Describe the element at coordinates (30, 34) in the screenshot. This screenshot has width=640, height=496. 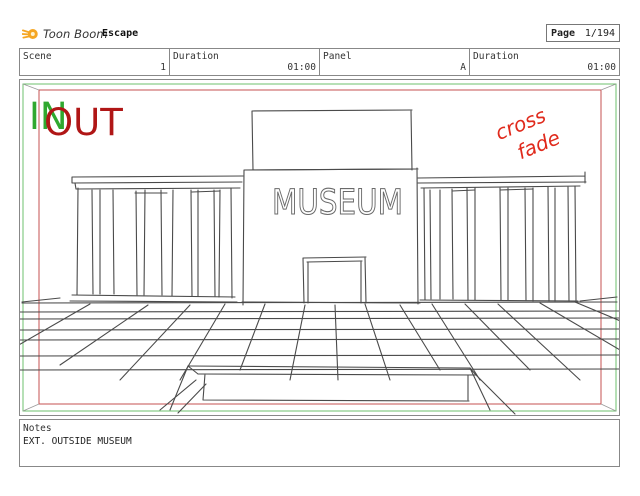
I see `toon-boom-star-icon` at that location.